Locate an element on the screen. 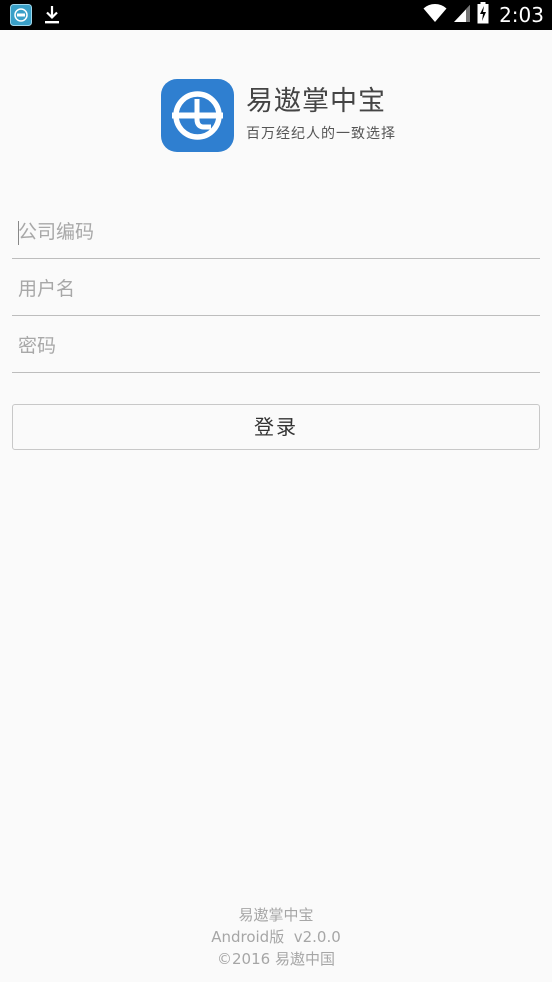 The width and height of the screenshot is (552, 982). app-slogan: 百万经纪人的一致选择 is located at coordinates (321, 134).